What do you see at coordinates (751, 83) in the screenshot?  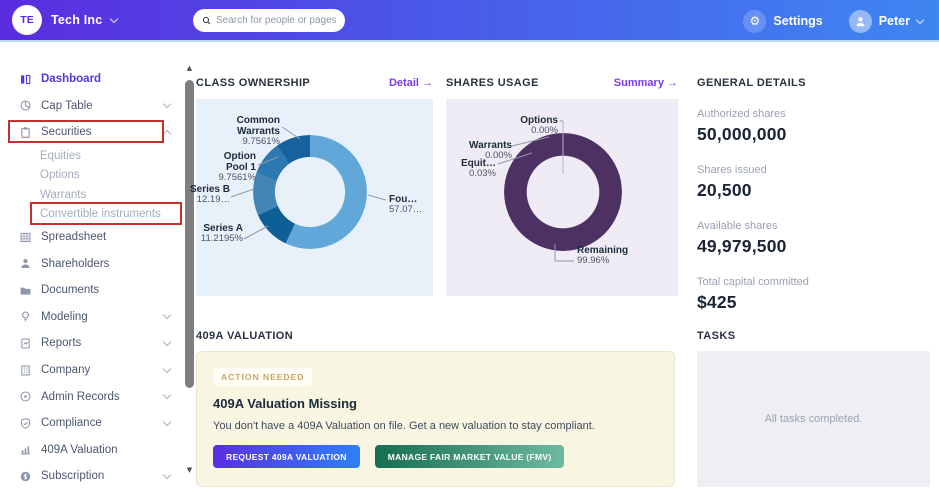 I see `general-details-title: GENERAL DETAILS` at bounding box center [751, 83].